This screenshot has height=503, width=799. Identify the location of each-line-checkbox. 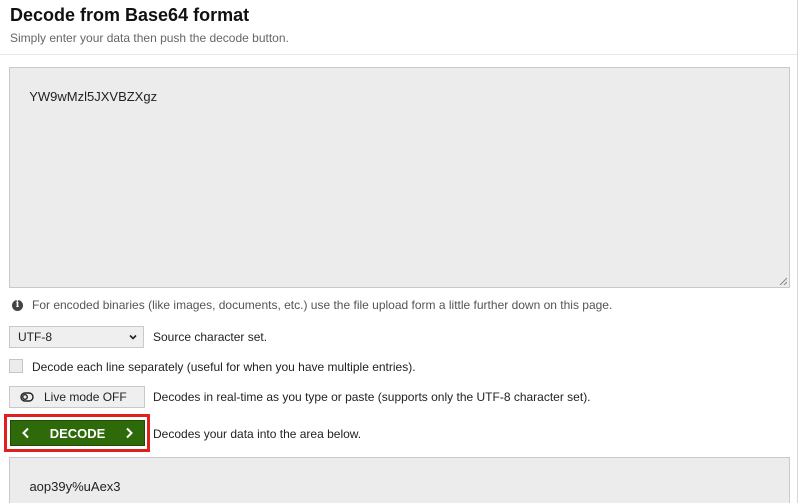
(16, 366).